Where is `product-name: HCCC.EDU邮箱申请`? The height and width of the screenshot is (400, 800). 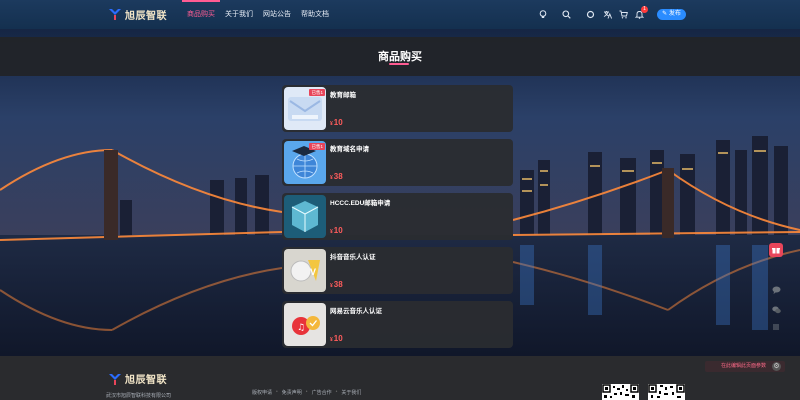 product-name: HCCC.EDU邮箱申请 is located at coordinates (360, 203).